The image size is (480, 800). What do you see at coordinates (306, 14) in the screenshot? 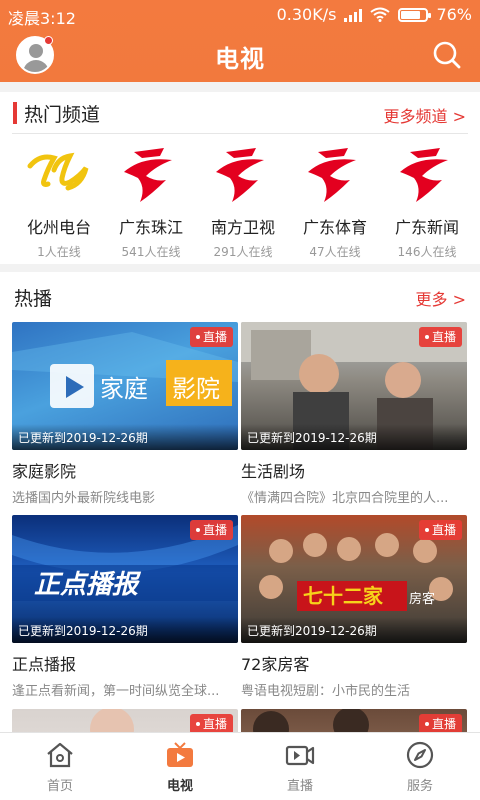
I see `network-speed: 0.30K/s` at bounding box center [306, 14].